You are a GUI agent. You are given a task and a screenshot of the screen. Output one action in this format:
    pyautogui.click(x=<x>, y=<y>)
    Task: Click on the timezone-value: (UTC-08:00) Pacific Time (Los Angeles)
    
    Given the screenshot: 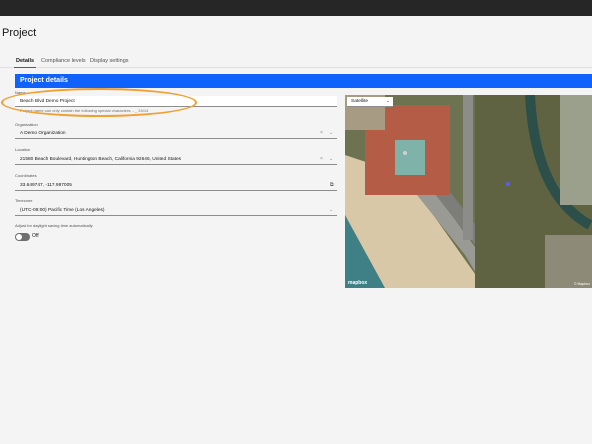 What is the action you would take?
    pyautogui.click(x=62, y=210)
    